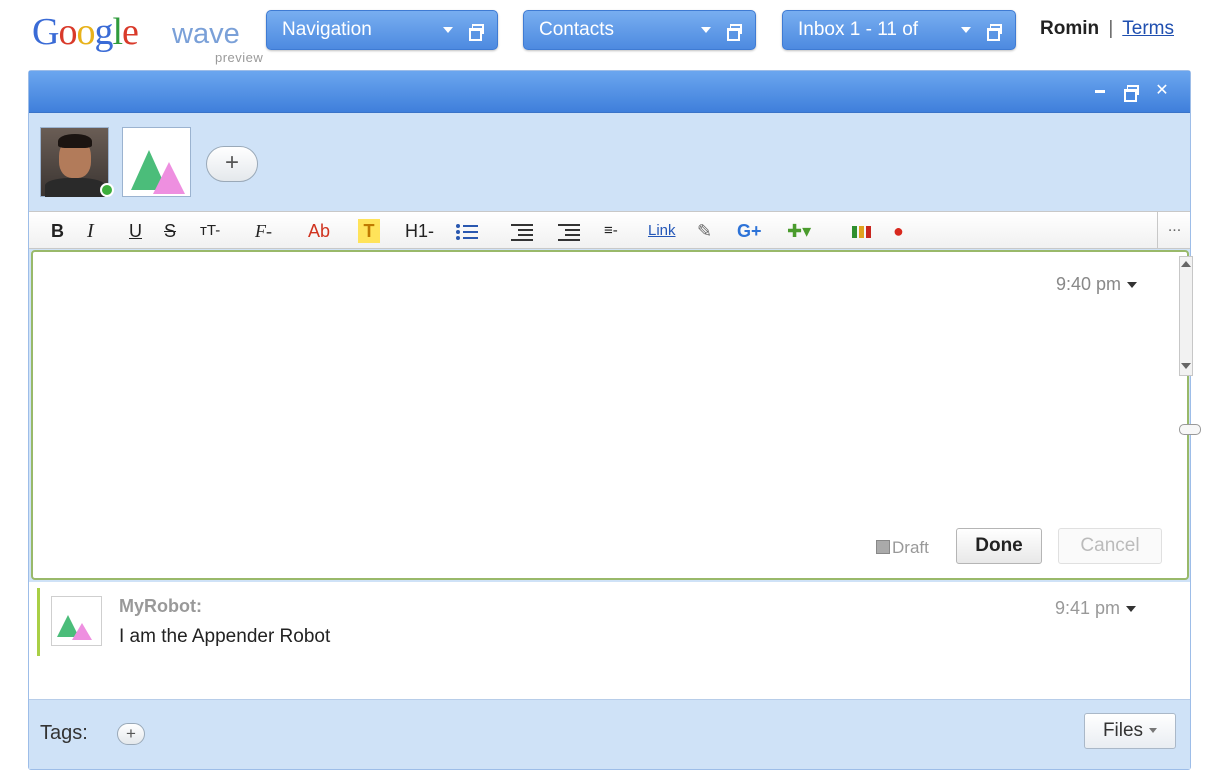  I want to click on link-button: Link, so click(662, 231).